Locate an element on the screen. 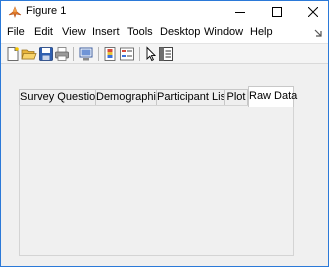 This screenshot has width=329, height=267. close-button is located at coordinates (313, 12).